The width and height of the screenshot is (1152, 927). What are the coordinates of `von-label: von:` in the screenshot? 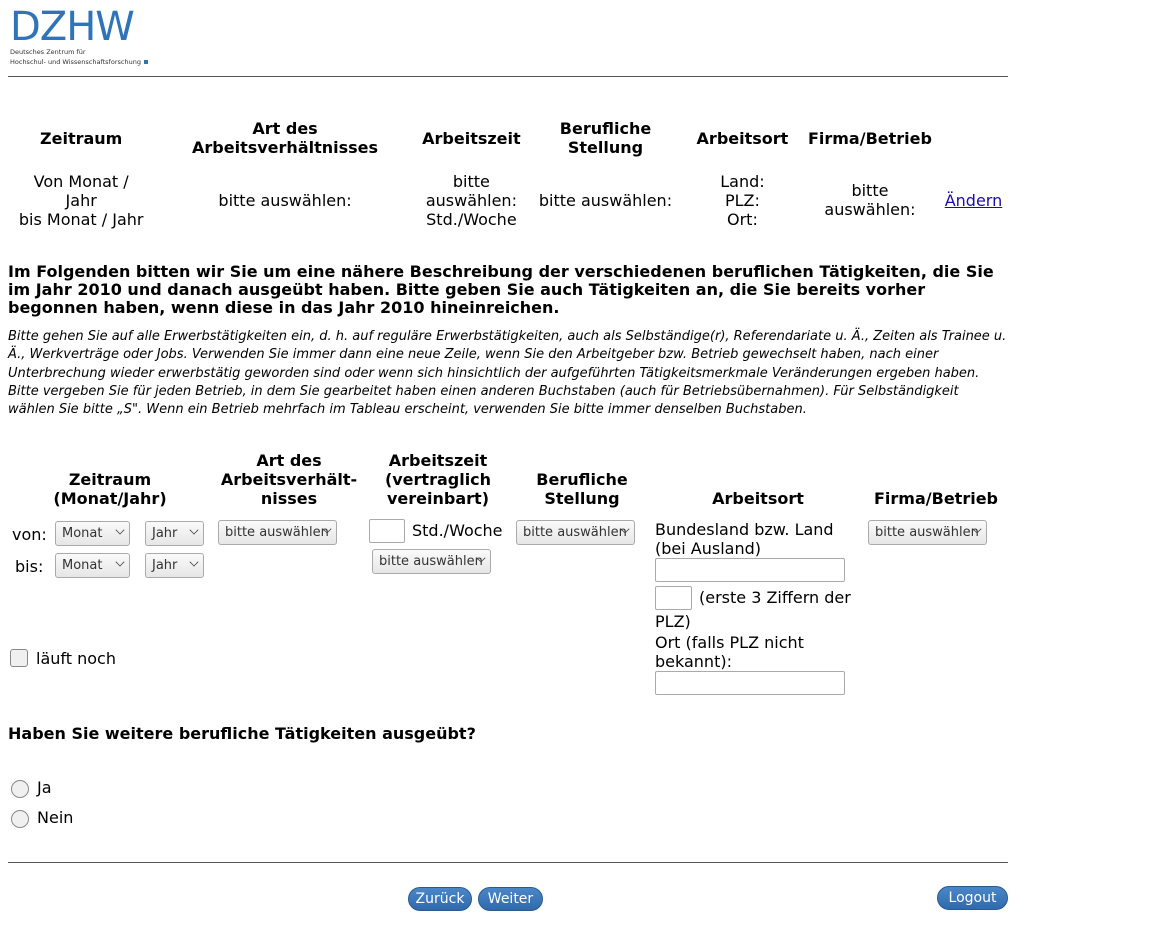 It's located at (29, 534).